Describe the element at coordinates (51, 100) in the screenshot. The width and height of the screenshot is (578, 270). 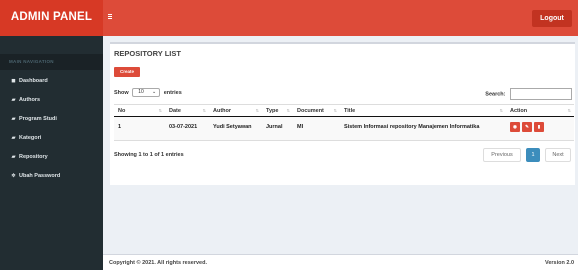
I see `sidebar-item-authors: ▰ Authors` at that location.